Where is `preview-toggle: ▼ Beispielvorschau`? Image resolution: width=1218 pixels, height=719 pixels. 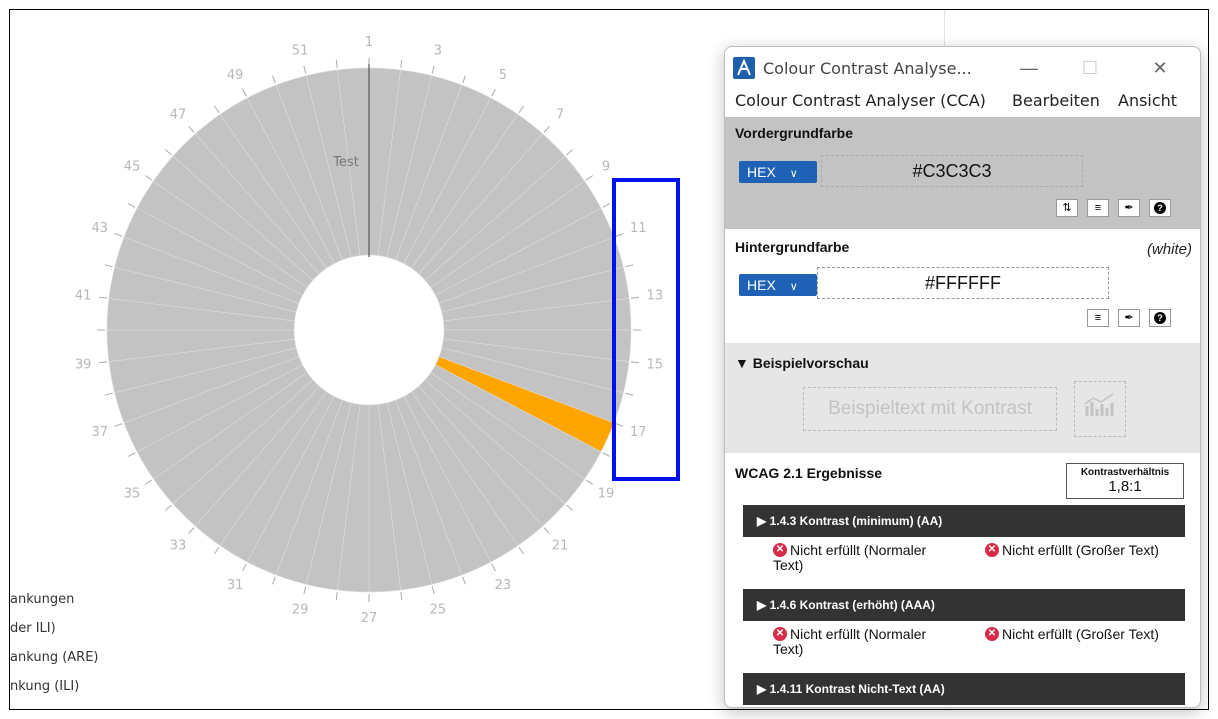 preview-toggle: ▼ Beispielvorschau is located at coordinates (802, 363).